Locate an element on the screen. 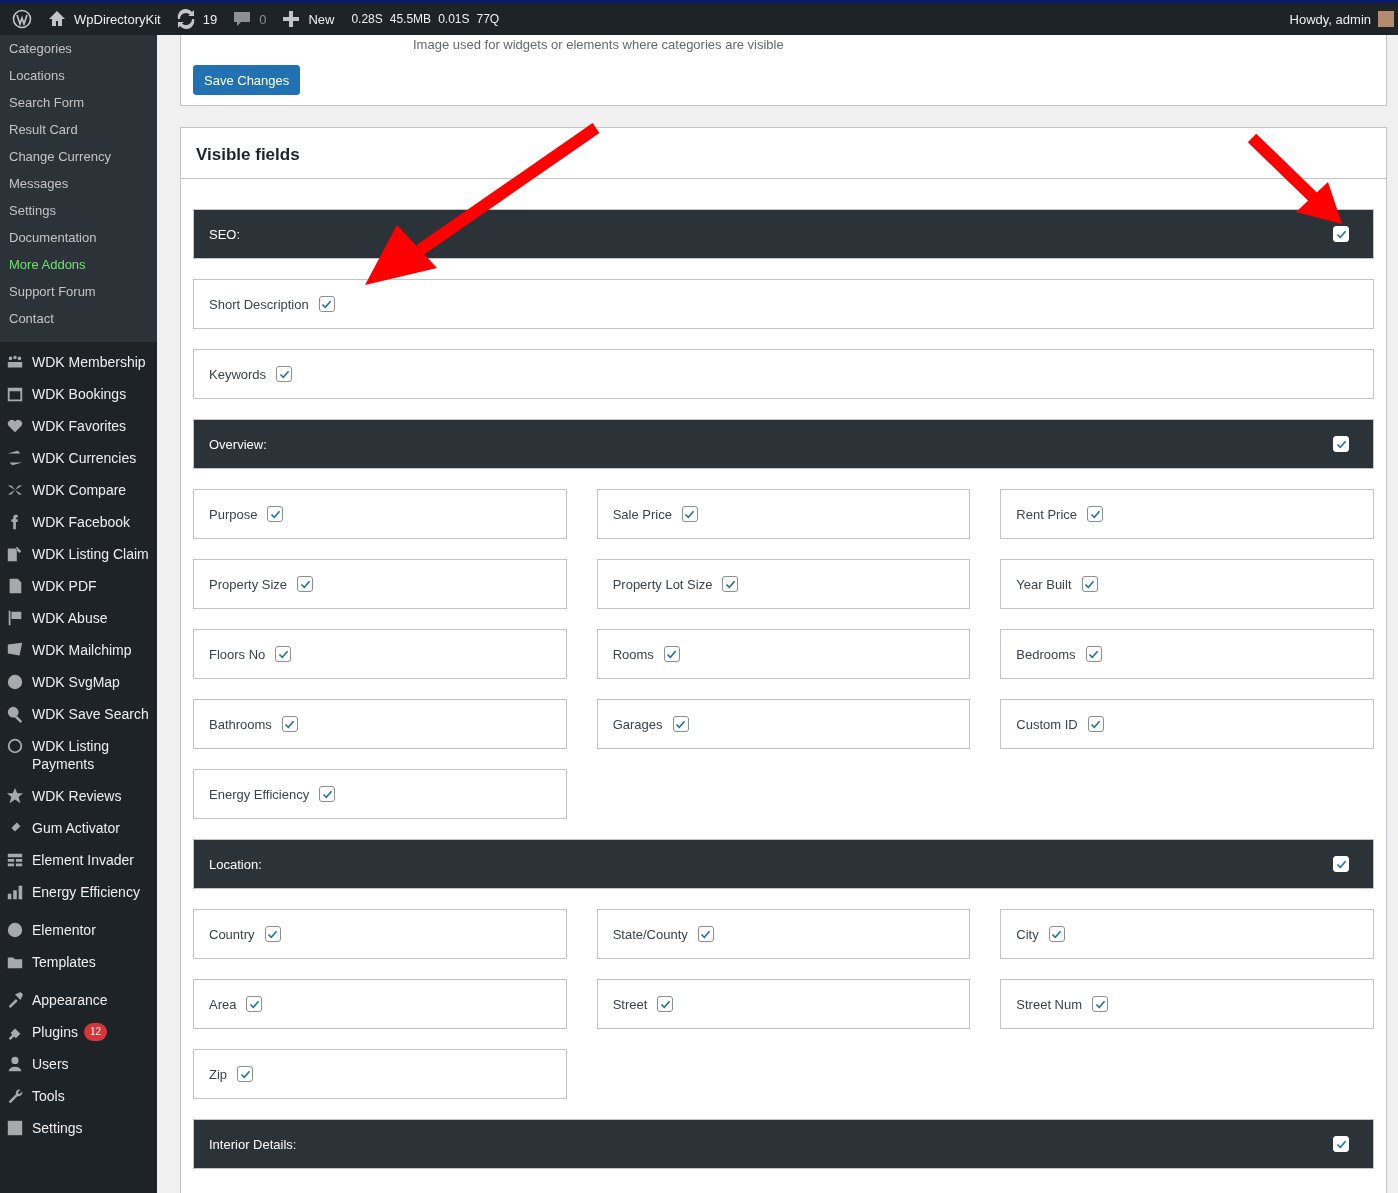 This screenshot has width=1398, height=1193. menu-item: WDK PDF is located at coordinates (64, 586).